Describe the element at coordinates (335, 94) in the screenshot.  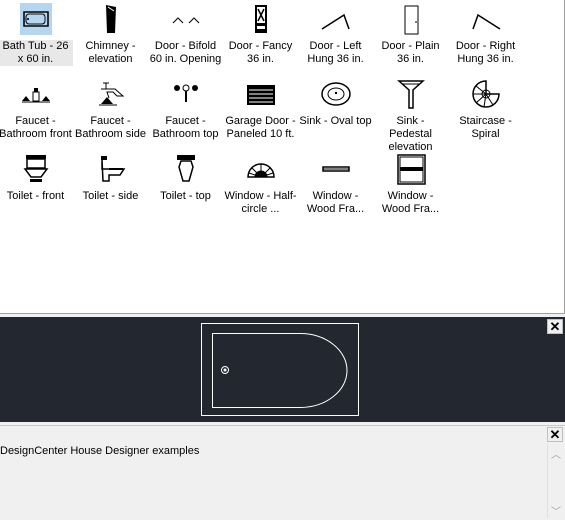
I see `sink-oval-icon` at that location.